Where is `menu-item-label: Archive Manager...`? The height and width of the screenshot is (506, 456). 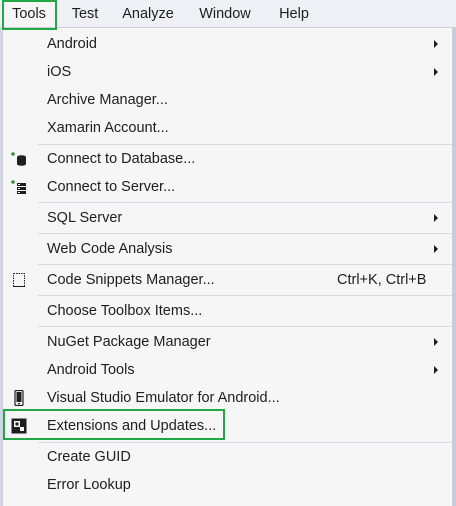 menu-item-label: Archive Manager... is located at coordinates (107, 100).